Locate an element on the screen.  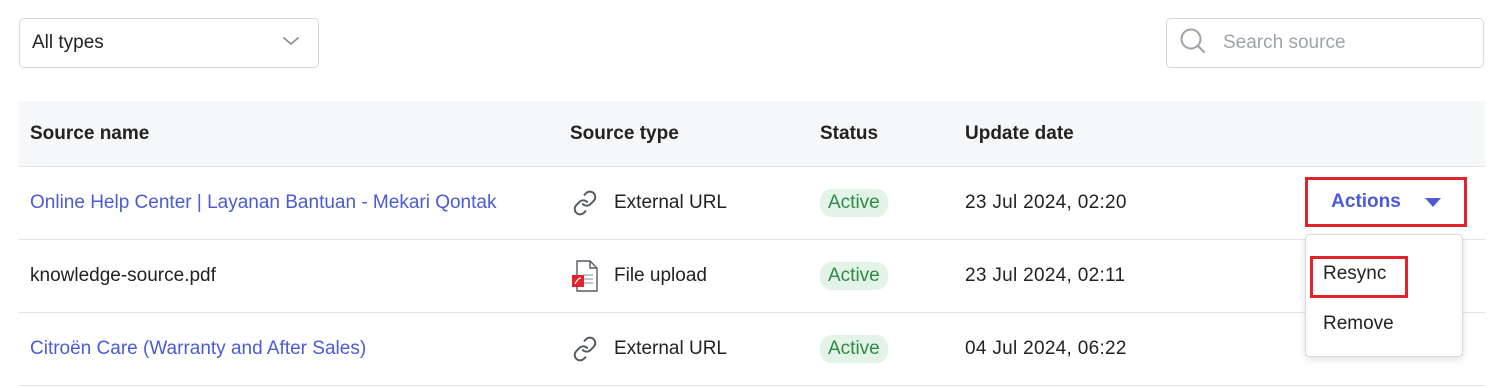
menu-item-remove: Remove is located at coordinates (1358, 324).